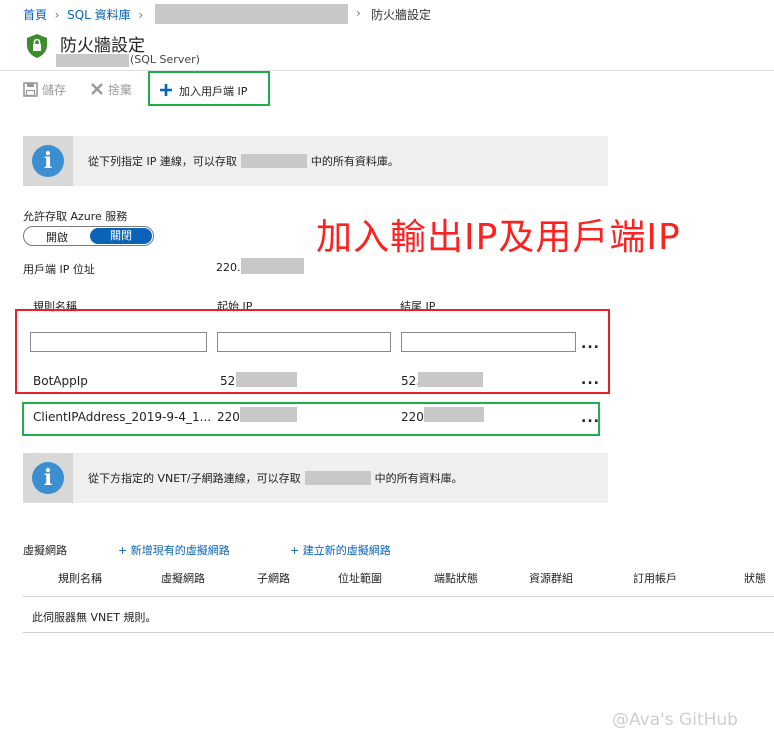 This screenshot has height=740, width=774. I want to click on page-subtitle: (SQL Server), so click(165, 59).